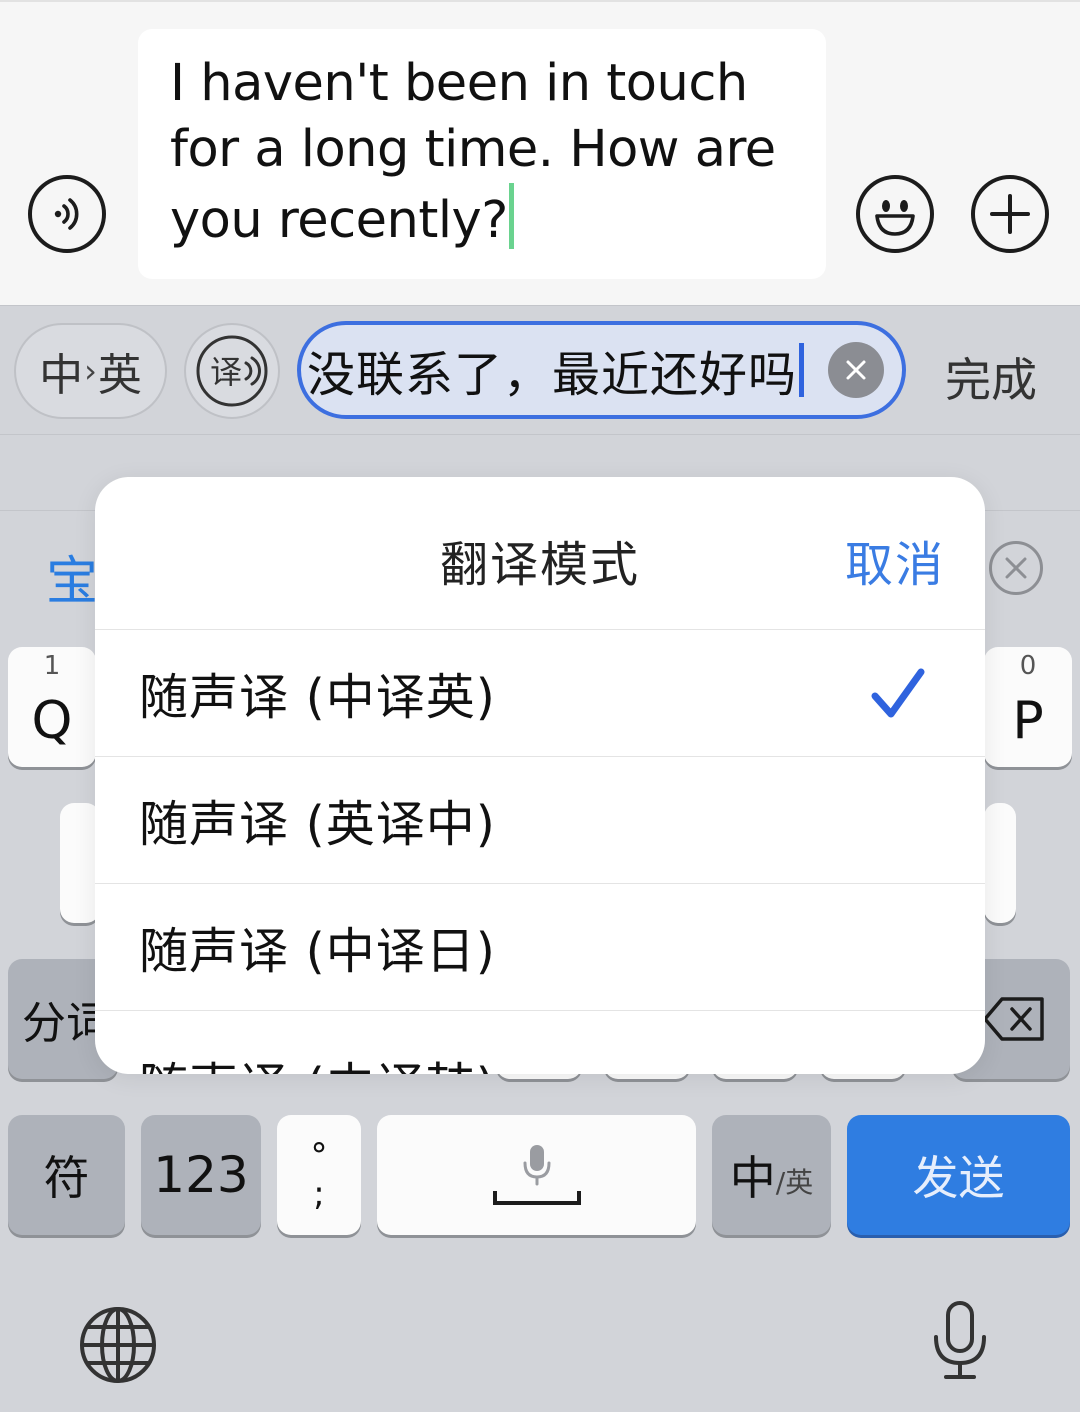 The image size is (1080, 1412). Describe the element at coordinates (80, 863) in the screenshot. I see `key-a` at that location.